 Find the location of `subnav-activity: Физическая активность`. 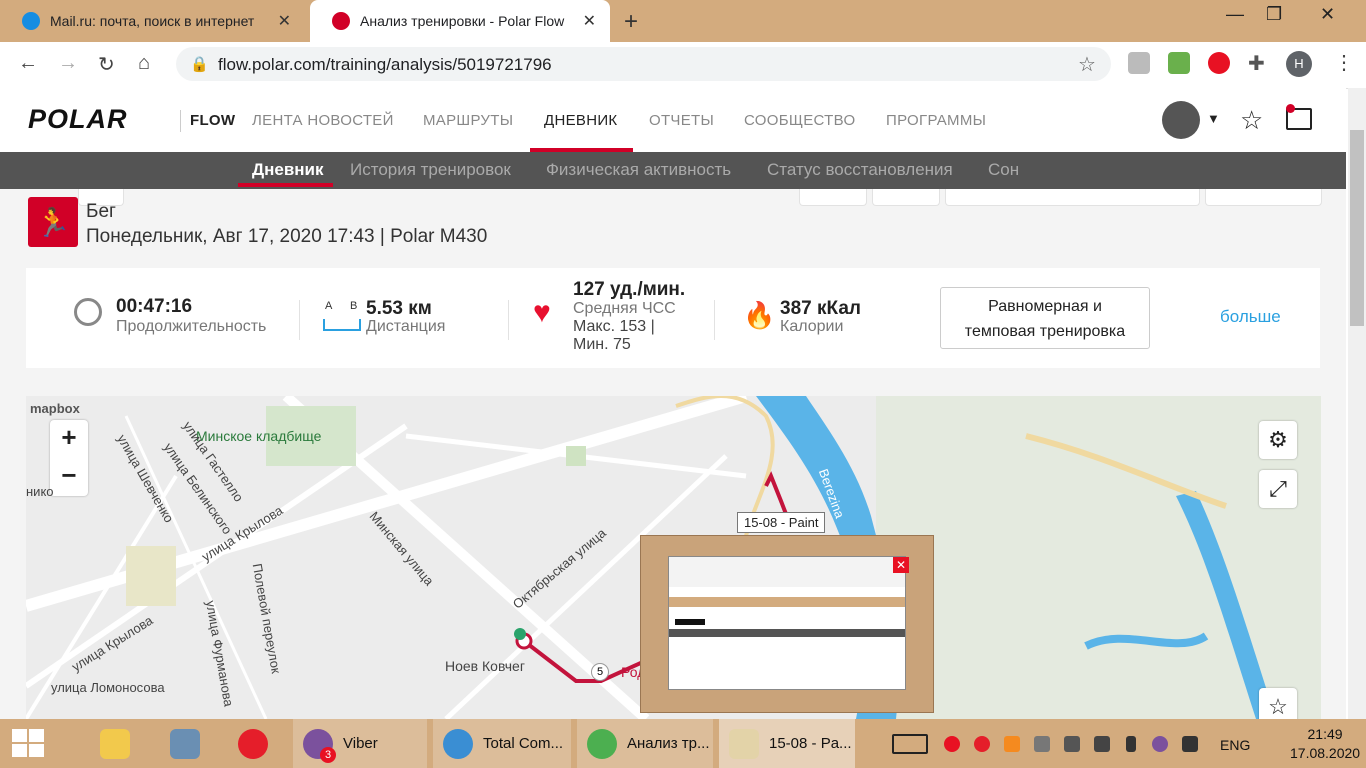

subnav-activity: Физическая активность is located at coordinates (638, 170).